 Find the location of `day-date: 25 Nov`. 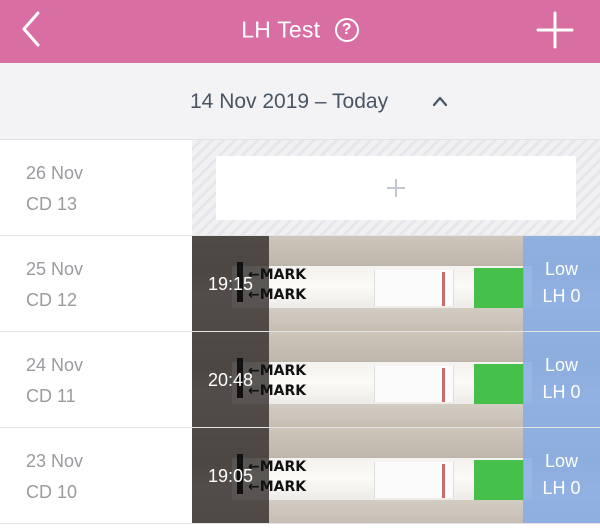

day-date: 25 Nov is located at coordinates (55, 269).